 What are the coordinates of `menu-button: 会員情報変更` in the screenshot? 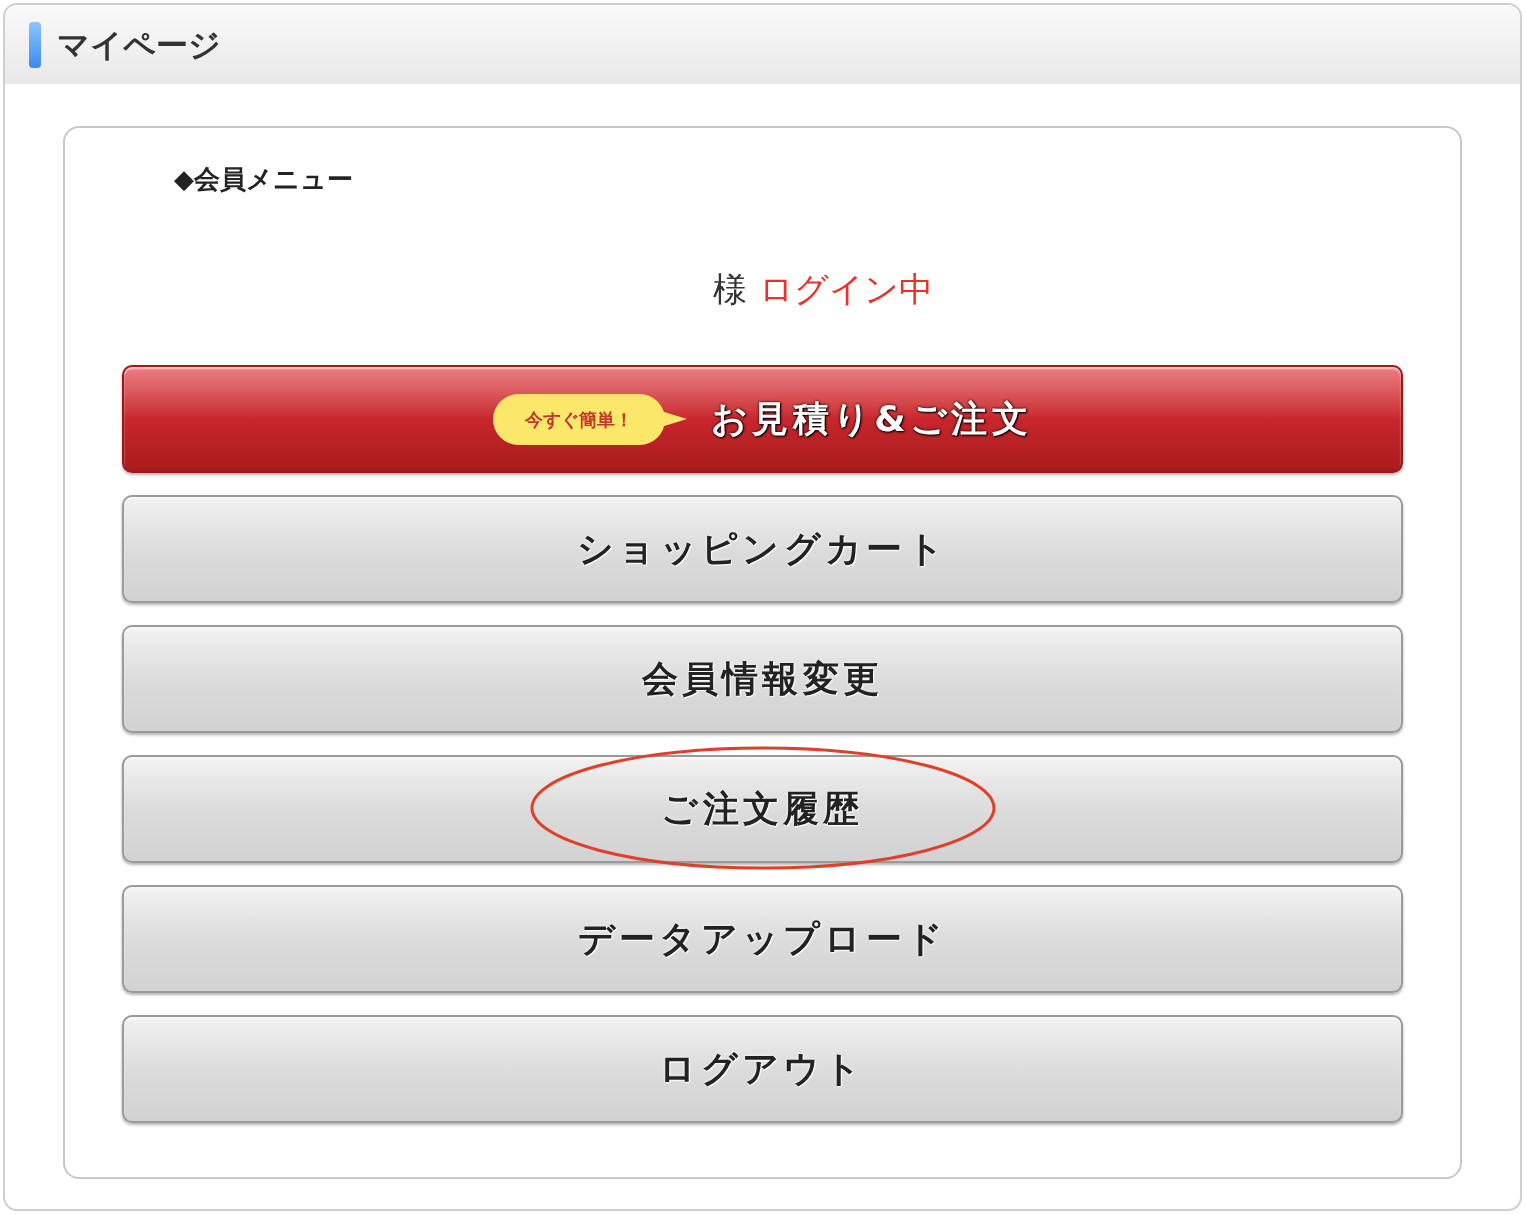 It's located at (762, 679).